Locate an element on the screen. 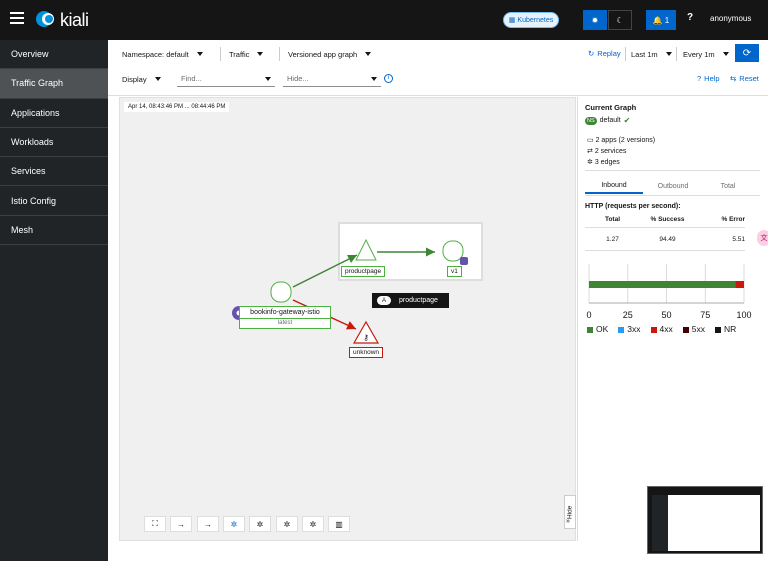 This screenshot has width=768, height=561. help-icon: ? is located at coordinates (690, 20).